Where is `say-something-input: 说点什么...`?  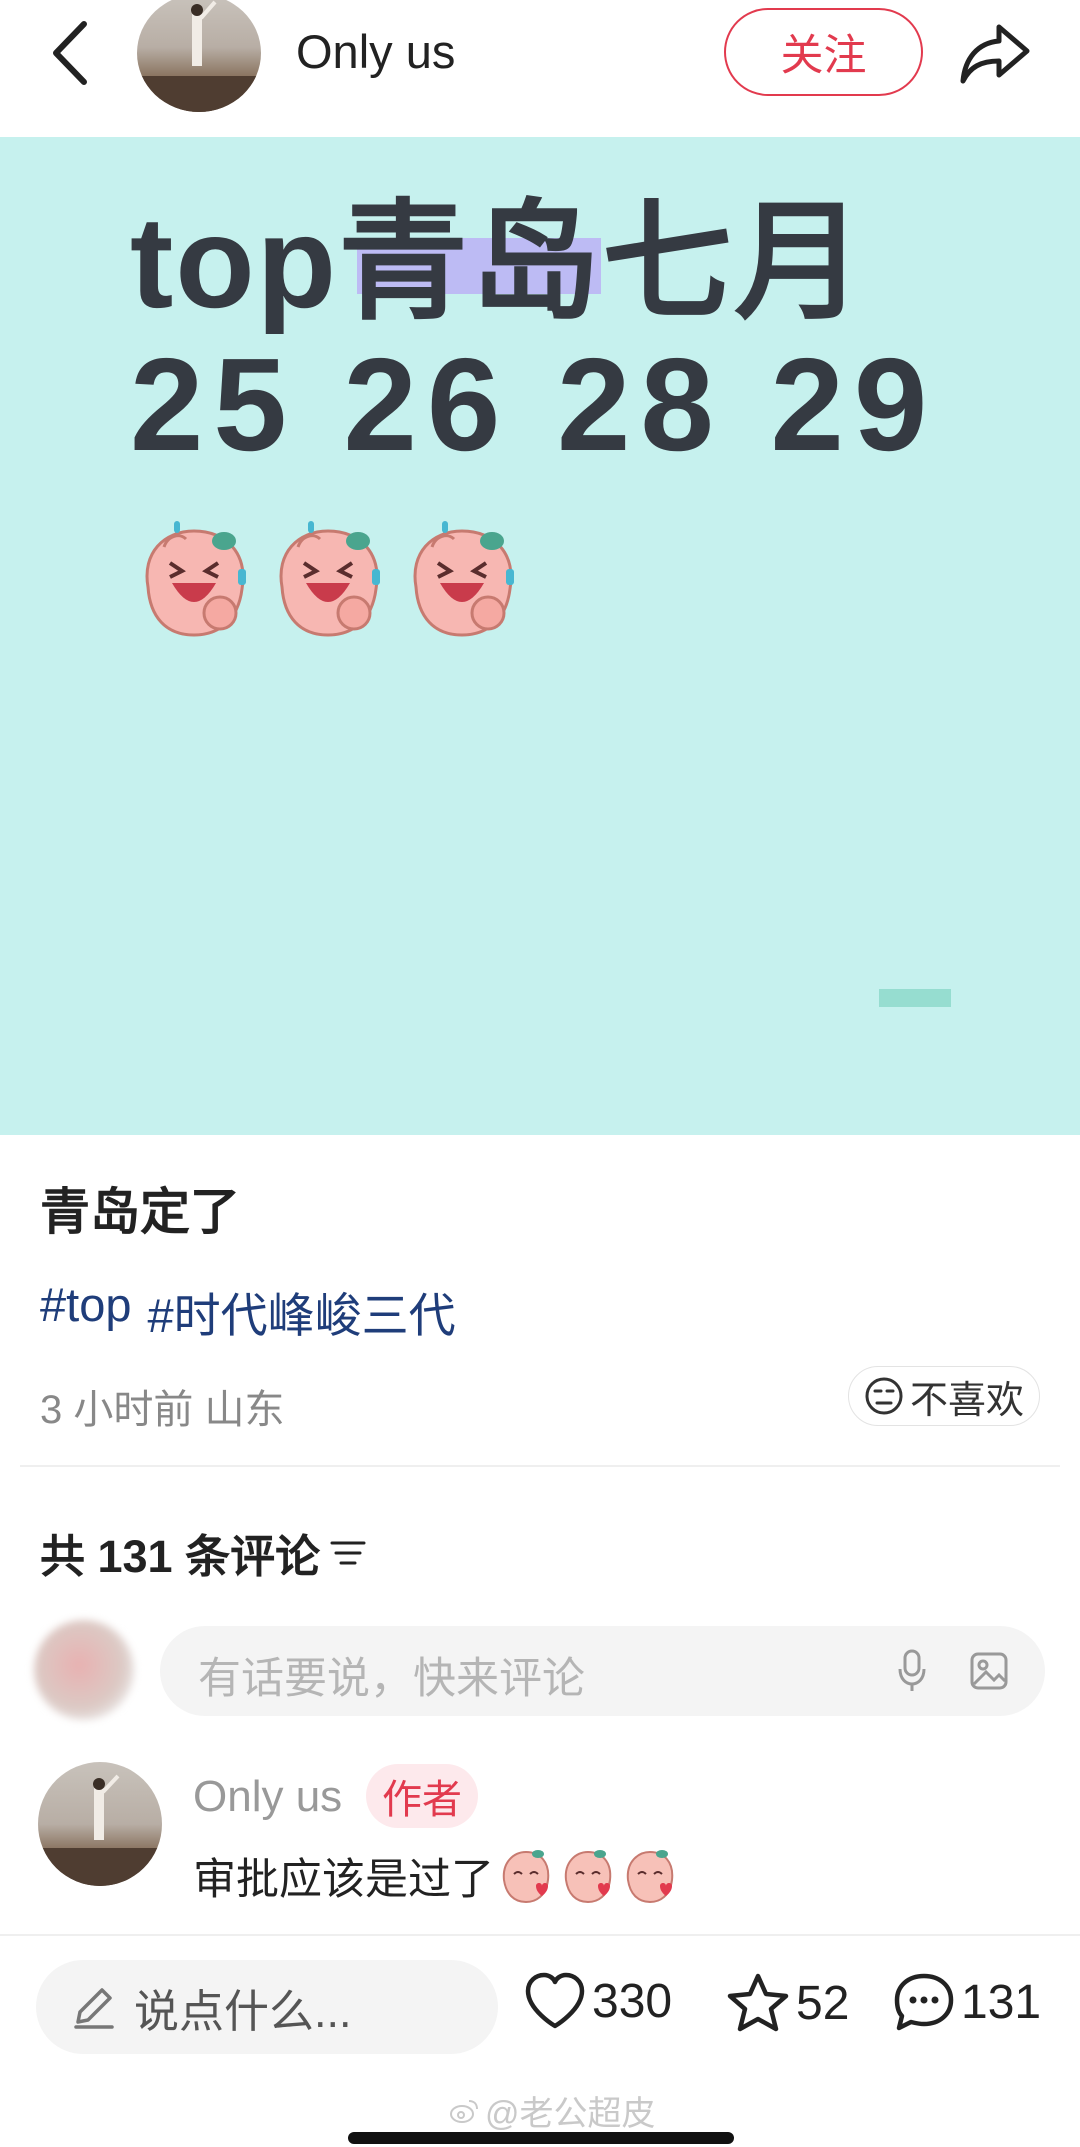 say-something-input: 说点什么... is located at coordinates (267, 2007).